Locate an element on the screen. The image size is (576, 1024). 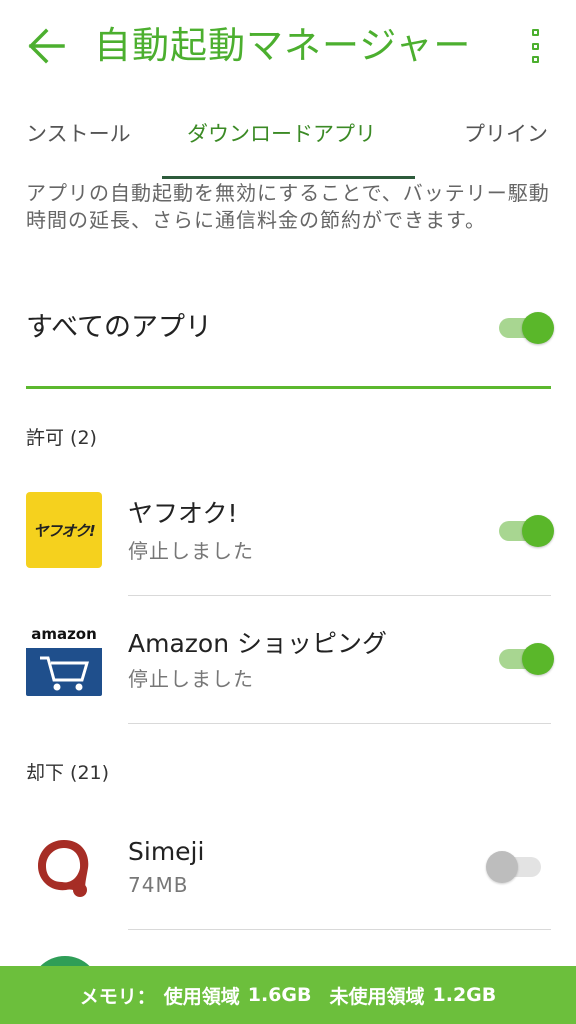
amazon-logo-text: amazon is located at coordinates (64, 634).